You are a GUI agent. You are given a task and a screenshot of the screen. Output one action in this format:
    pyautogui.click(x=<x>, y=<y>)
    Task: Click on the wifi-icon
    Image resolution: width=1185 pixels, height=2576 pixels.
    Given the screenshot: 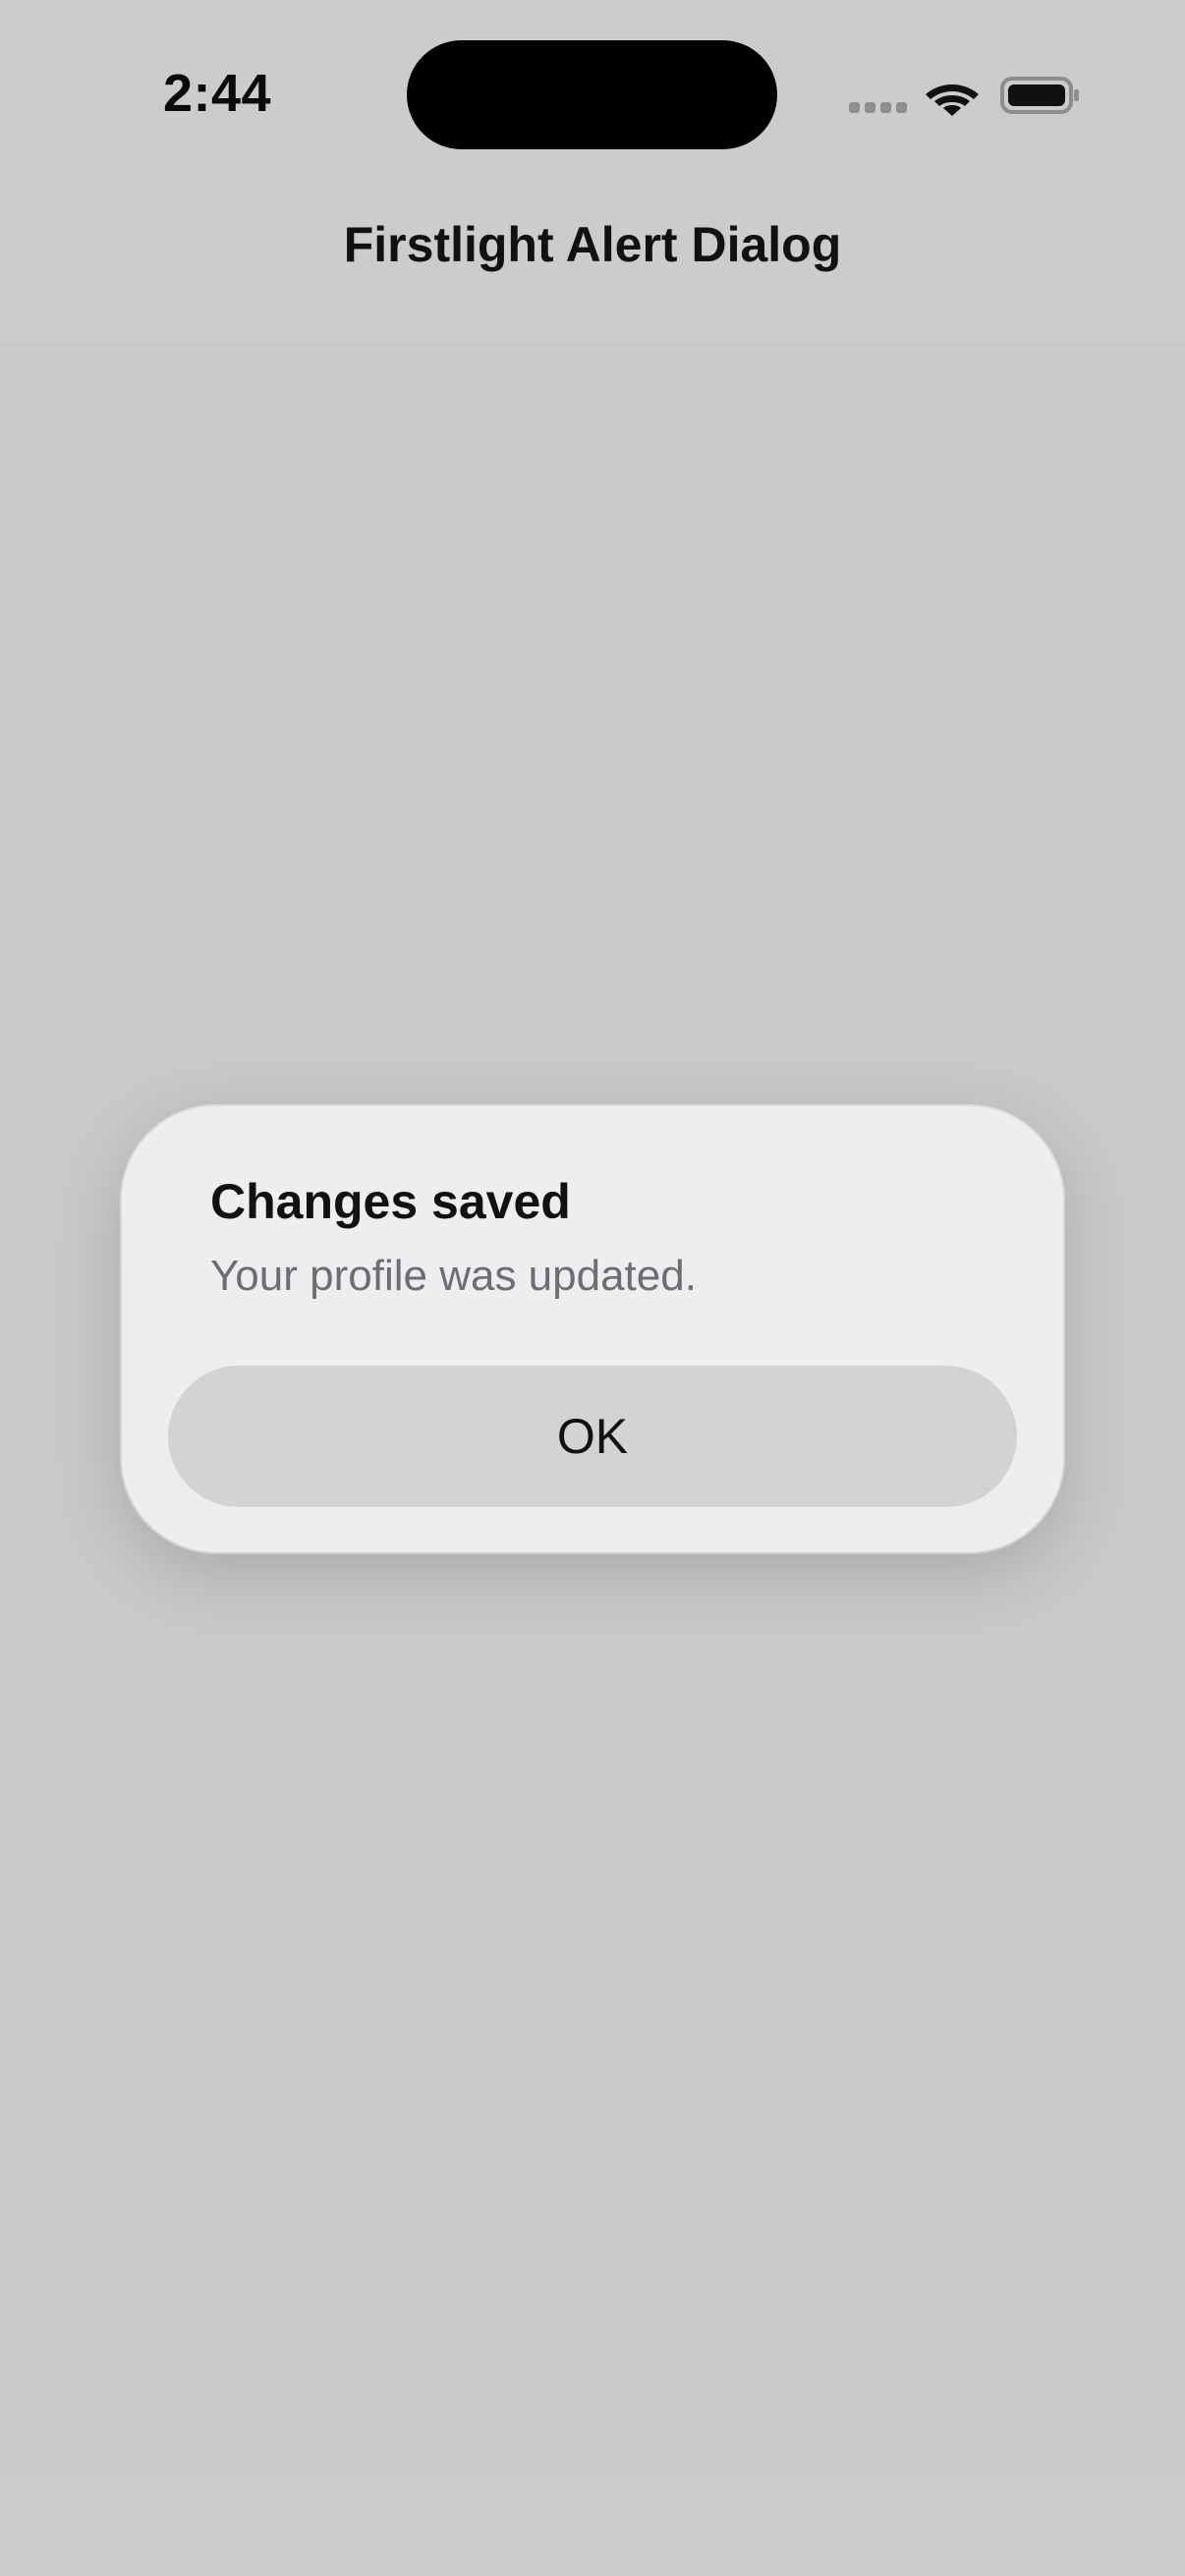 What is the action you would take?
    pyautogui.click(x=953, y=100)
    